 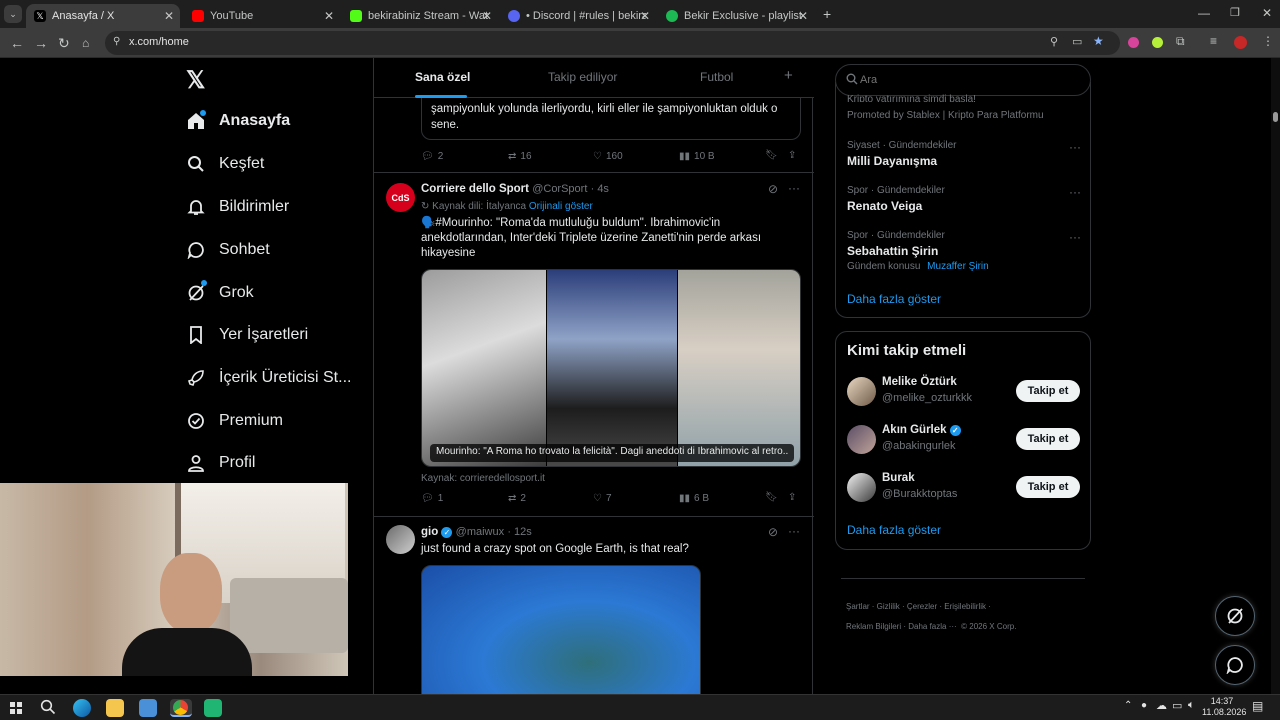 I want to click on restore-button: ❐, so click(x=1235, y=12).